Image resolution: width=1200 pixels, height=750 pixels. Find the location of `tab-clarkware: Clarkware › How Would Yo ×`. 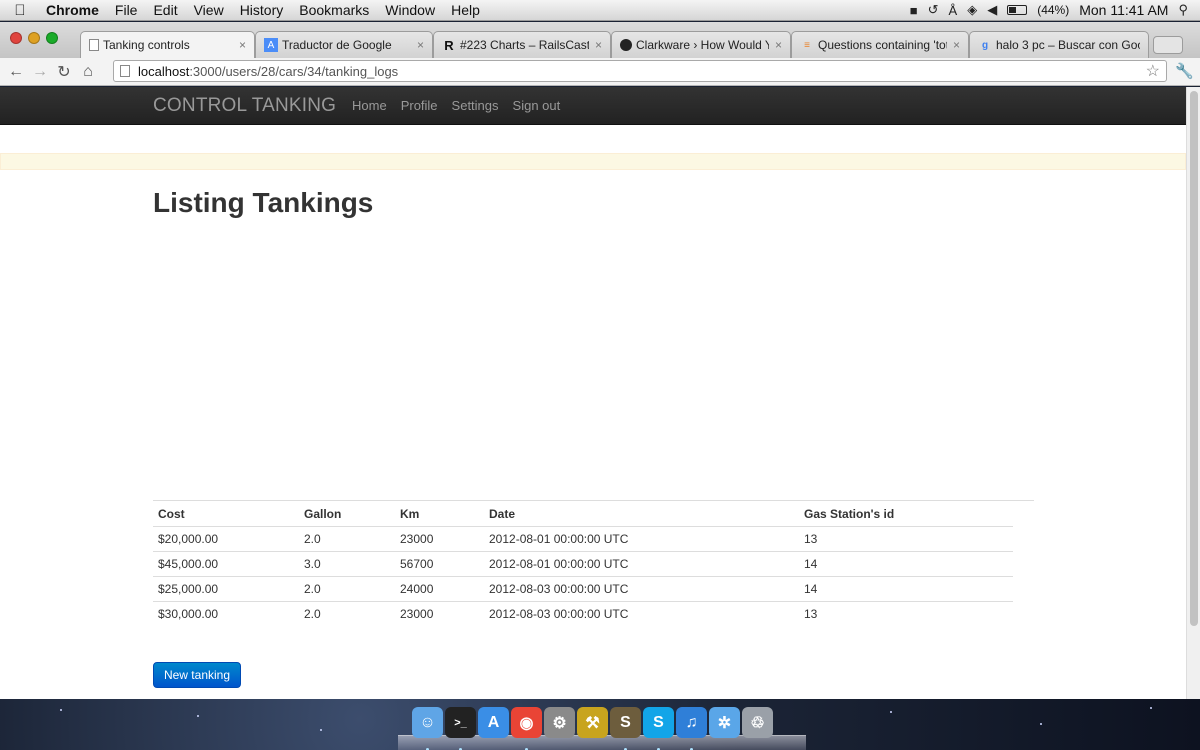

tab-clarkware: Clarkware › How Would Yo × is located at coordinates (701, 44).